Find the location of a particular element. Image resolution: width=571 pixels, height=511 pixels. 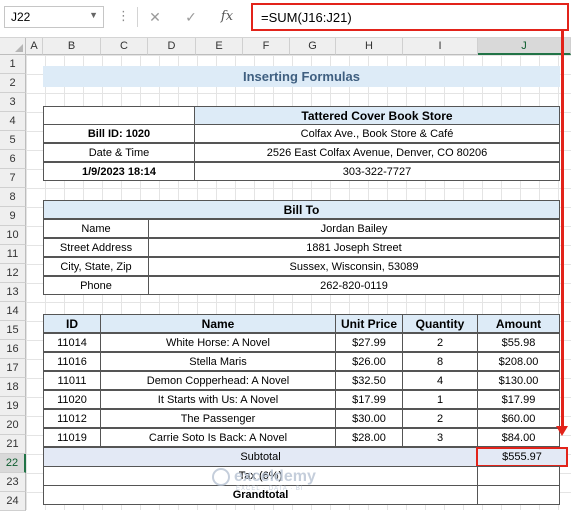

name-box: J22 ▼ is located at coordinates (54, 17).